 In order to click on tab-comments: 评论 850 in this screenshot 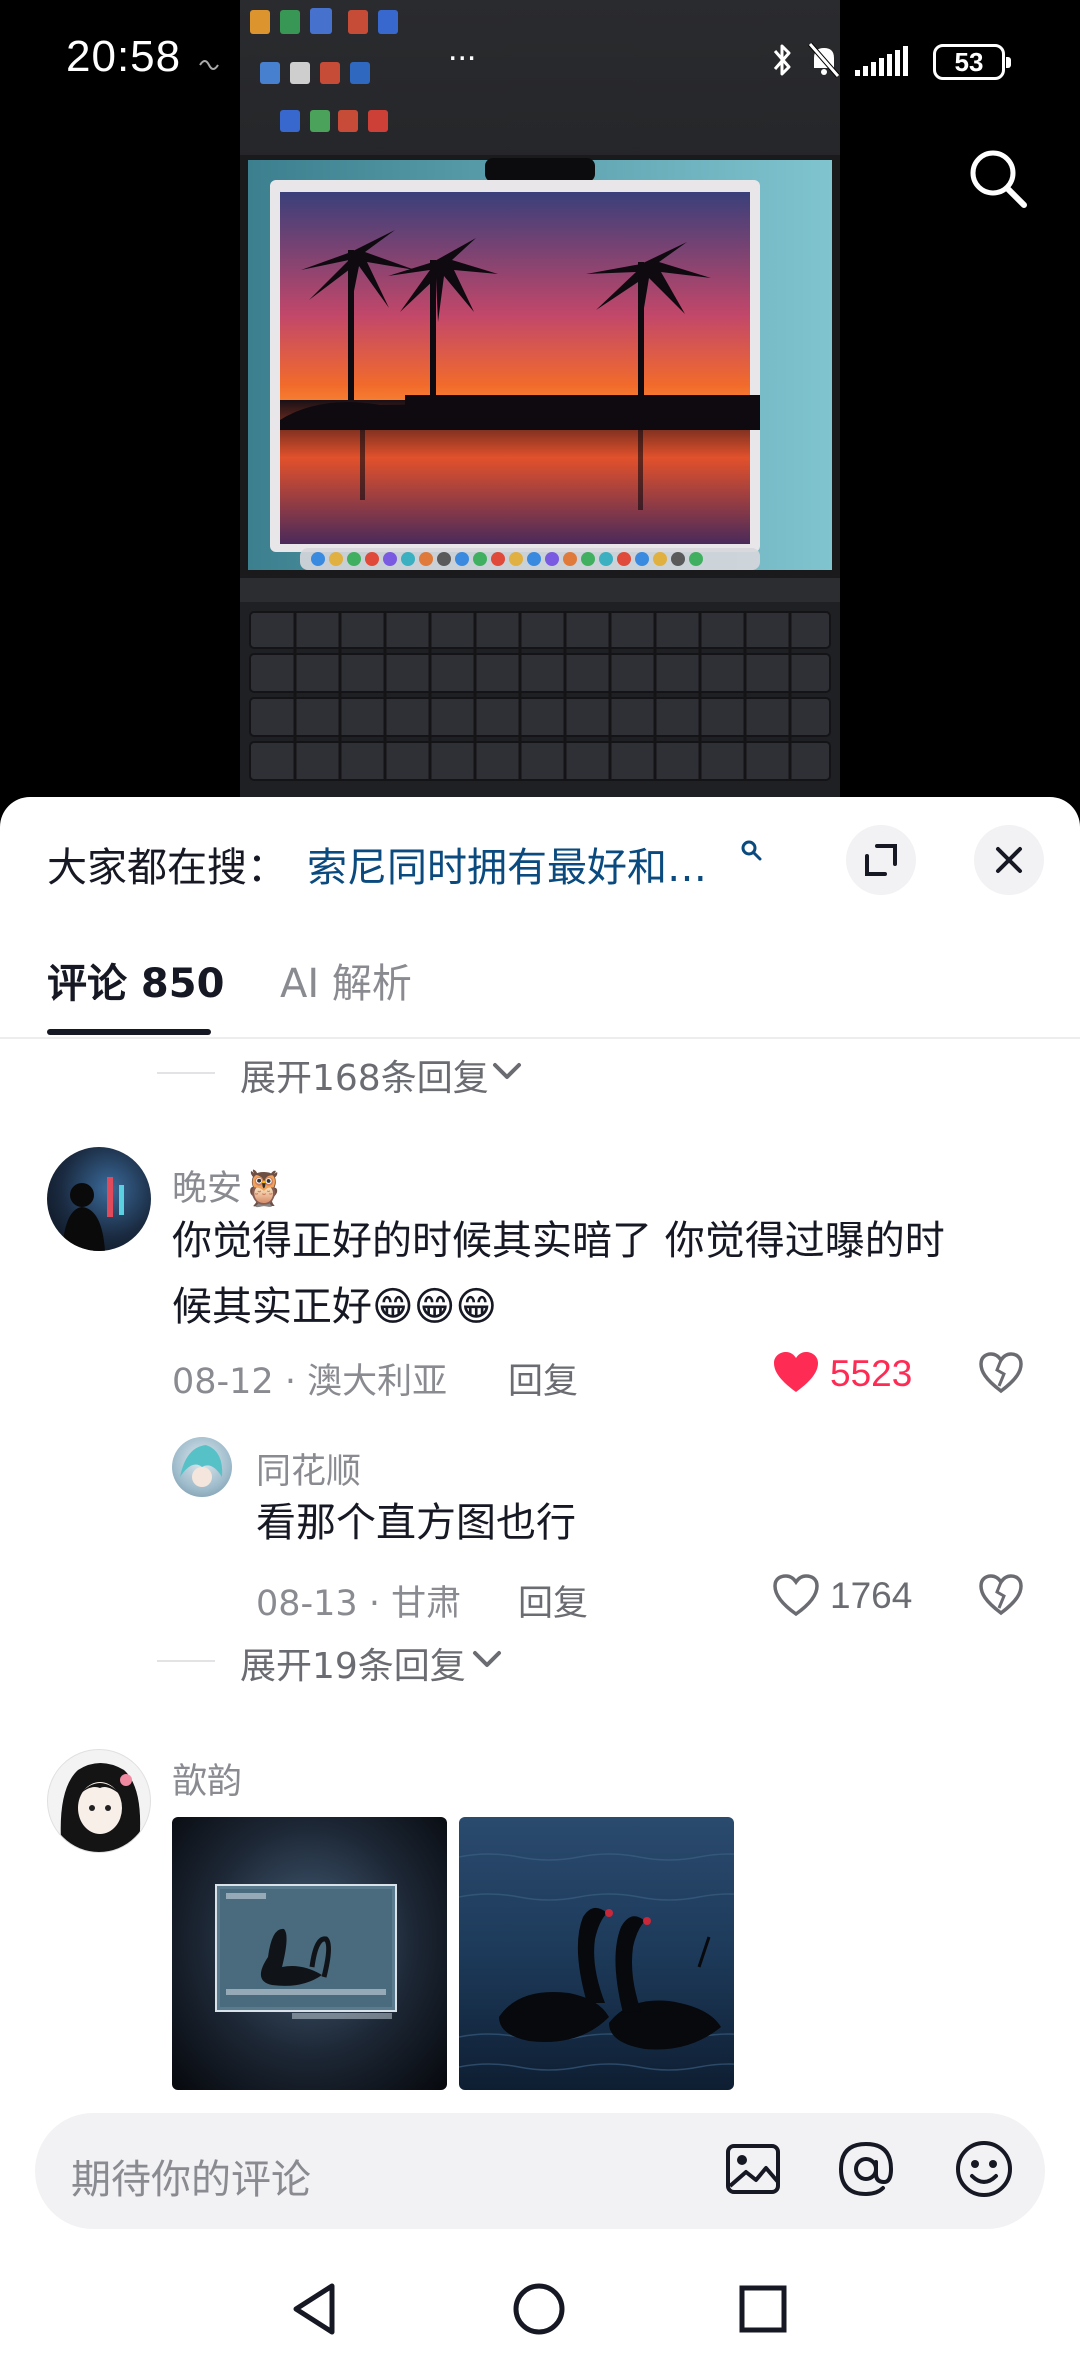, I will do `click(135, 980)`.